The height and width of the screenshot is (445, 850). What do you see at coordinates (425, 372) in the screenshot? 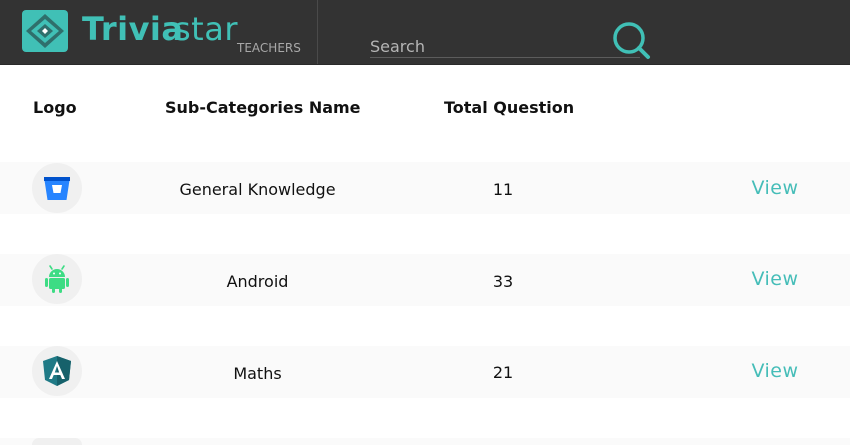
I see `table-row: Maths 21 View` at bounding box center [425, 372].